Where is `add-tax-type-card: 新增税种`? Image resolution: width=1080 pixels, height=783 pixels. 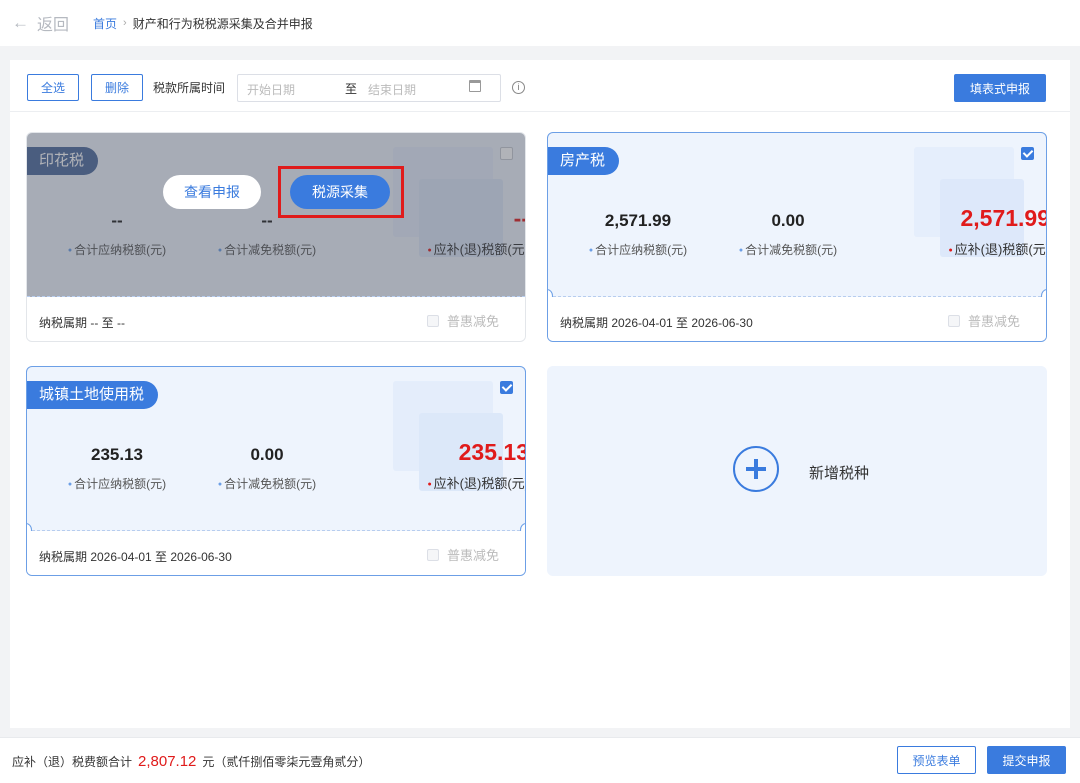
add-tax-type-card: 新增税种 is located at coordinates (797, 471).